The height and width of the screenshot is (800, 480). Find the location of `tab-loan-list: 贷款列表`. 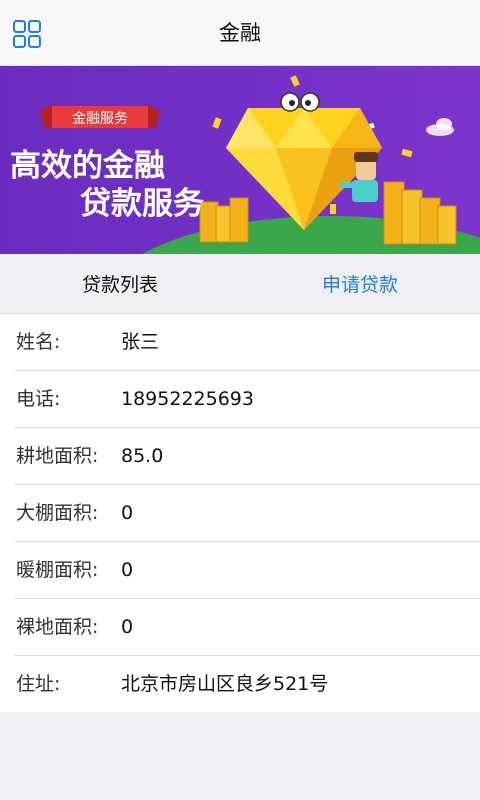

tab-loan-list: 贷款列表 is located at coordinates (120, 284).